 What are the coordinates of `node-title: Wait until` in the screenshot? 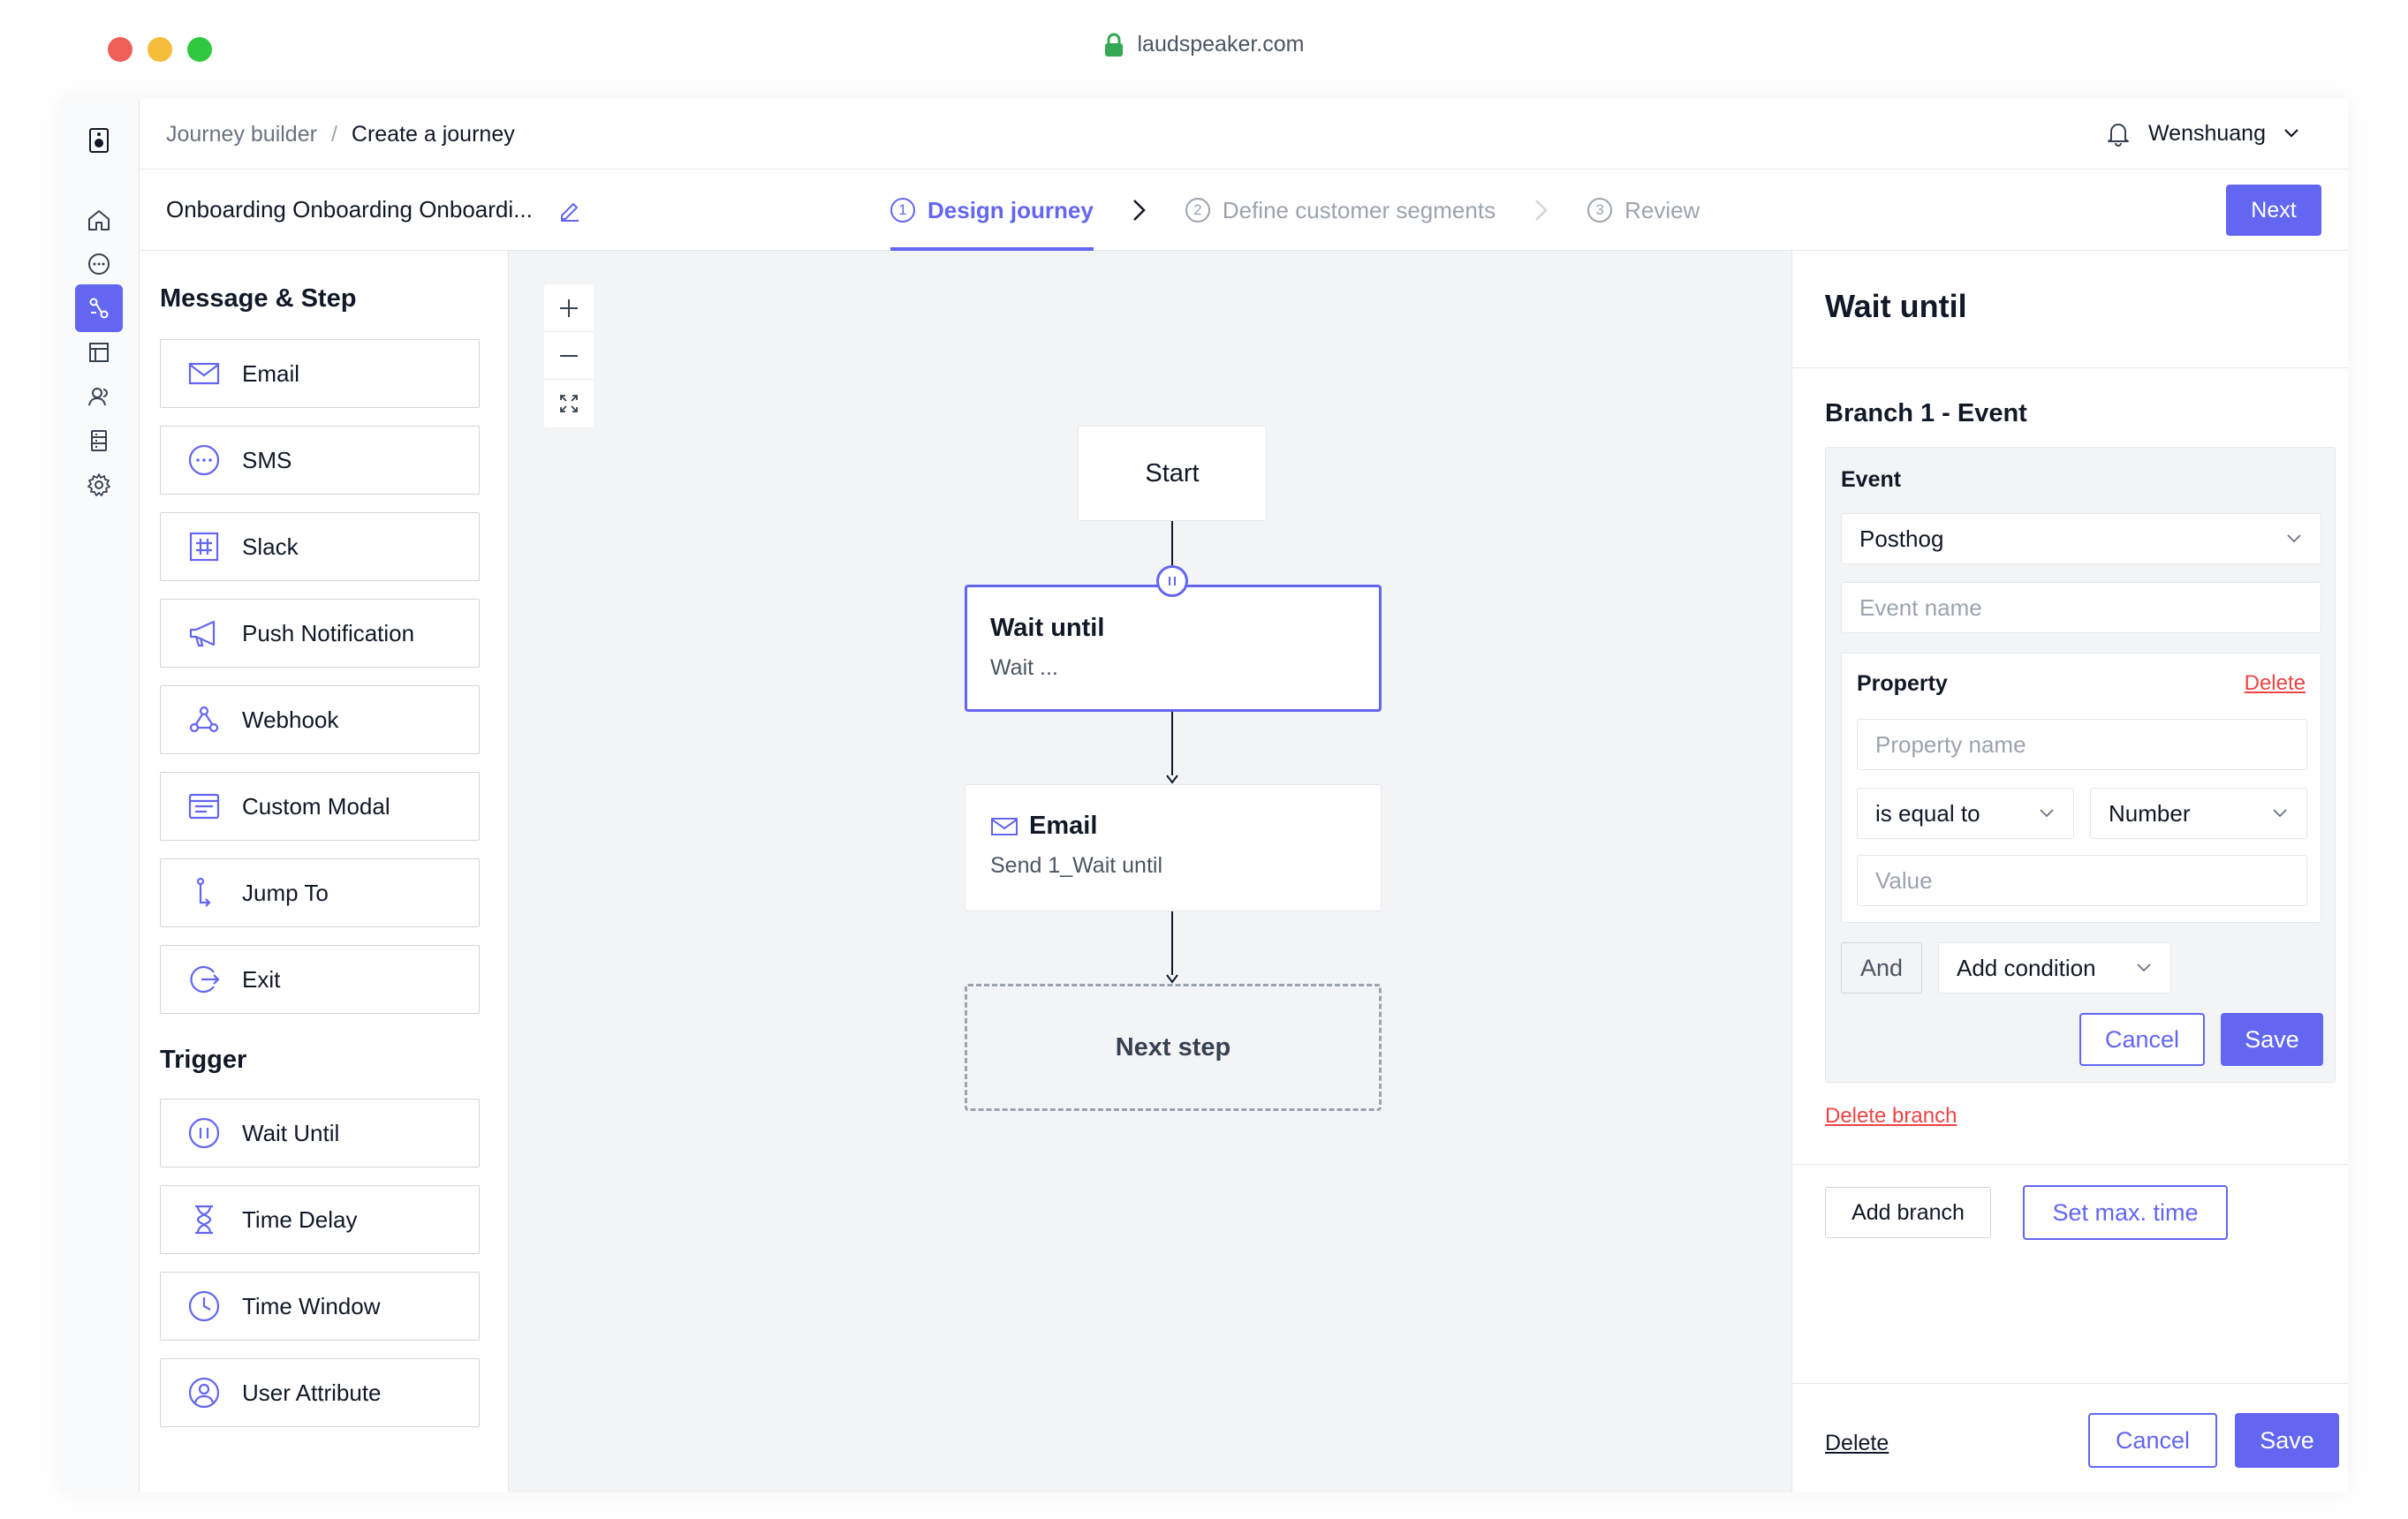 It's located at (1047, 628).